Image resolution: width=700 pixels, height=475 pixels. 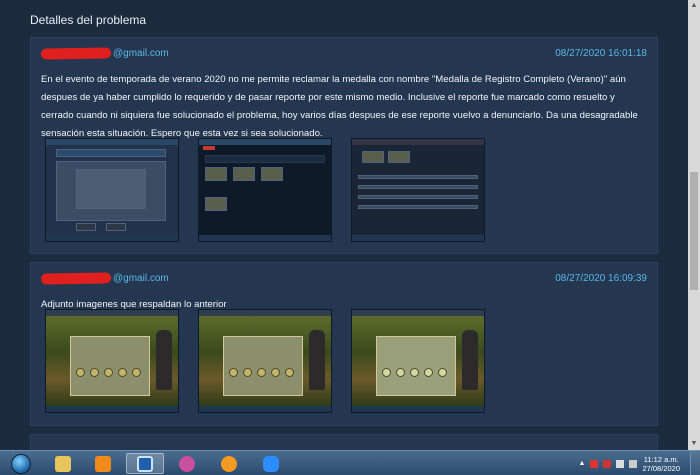 I want to click on scroll-up-icon: ▲, so click(x=694, y=6).